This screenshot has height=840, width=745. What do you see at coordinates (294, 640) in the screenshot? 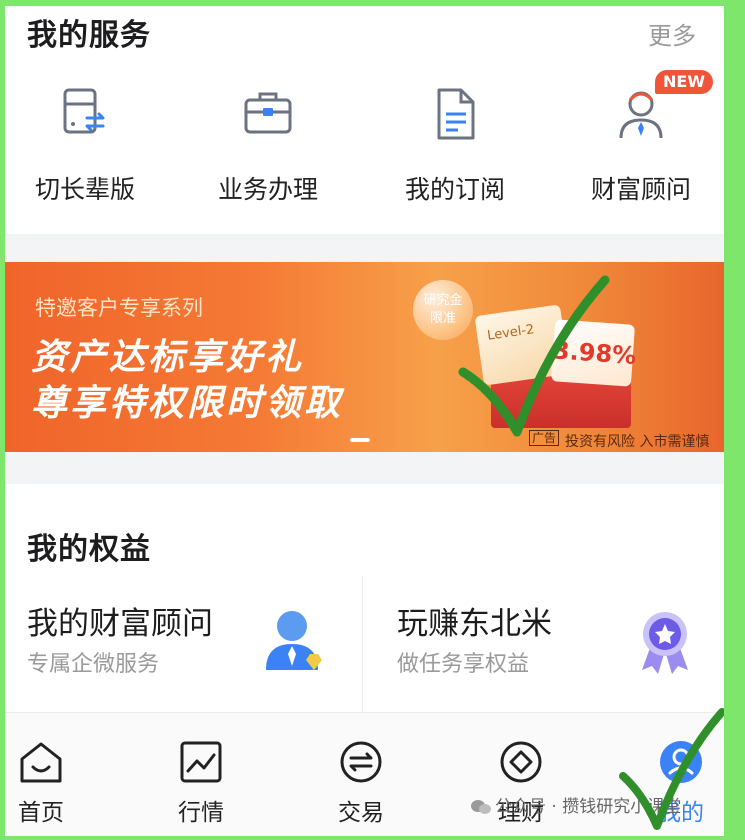
I see `advisor-avatar-icon` at bounding box center [294, 640].